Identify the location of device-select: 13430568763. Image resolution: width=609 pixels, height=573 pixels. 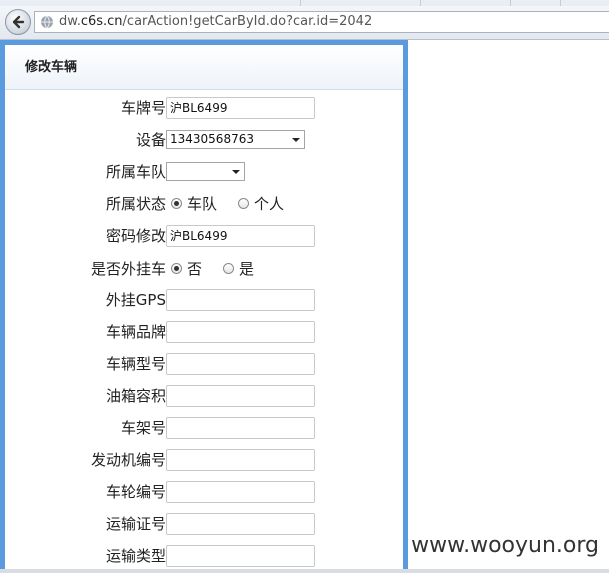
(235, 139).